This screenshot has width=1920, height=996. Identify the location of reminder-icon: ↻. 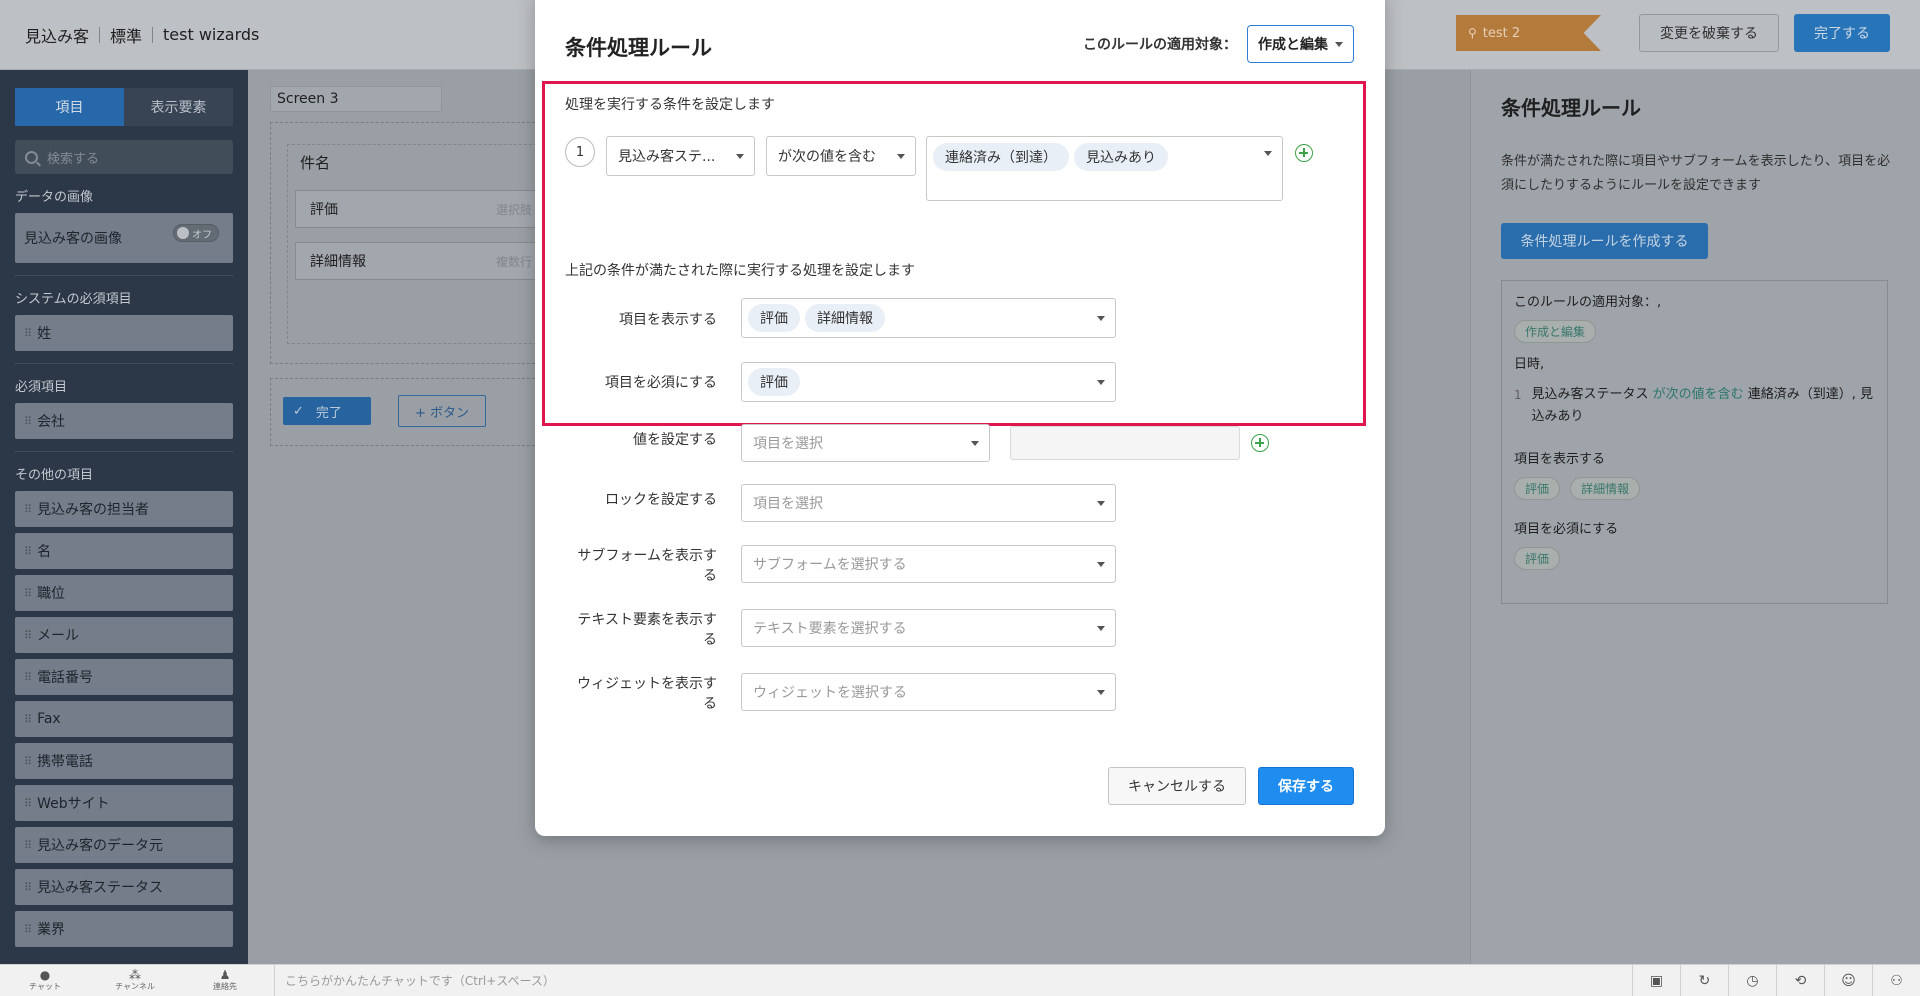
(1704, 980).